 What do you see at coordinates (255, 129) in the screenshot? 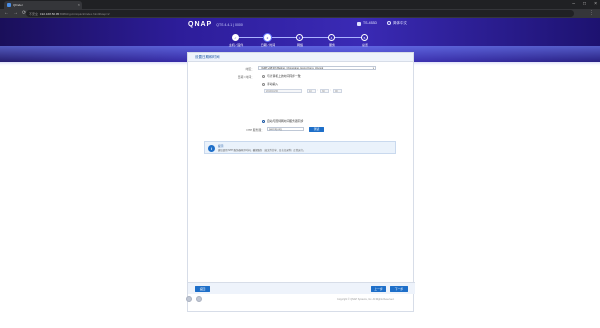
I see `ntp-label: NTP 服务器：` at bounding box center [255, 129].